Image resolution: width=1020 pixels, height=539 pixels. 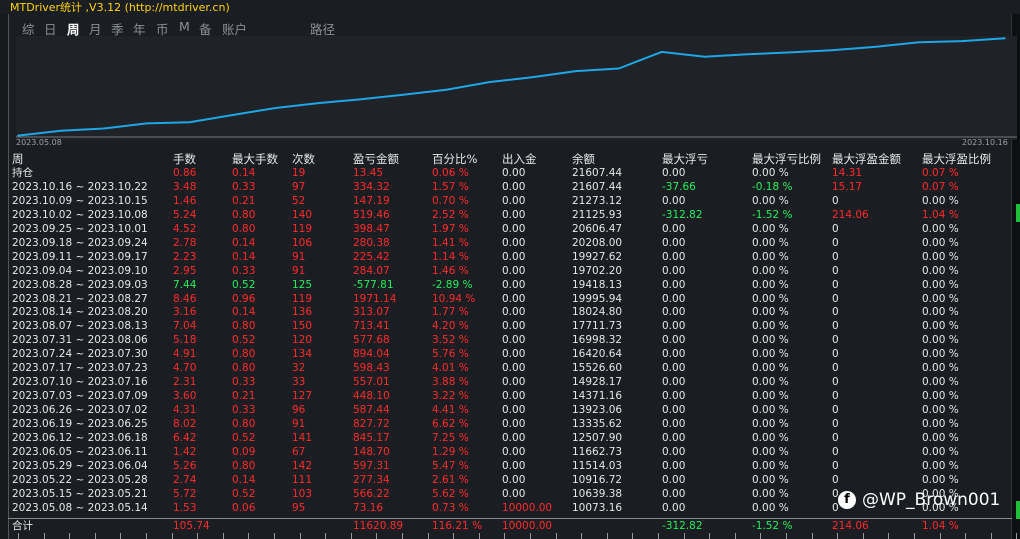 I want to click on cell-lots: 5.24, so click(x=185, y=214).